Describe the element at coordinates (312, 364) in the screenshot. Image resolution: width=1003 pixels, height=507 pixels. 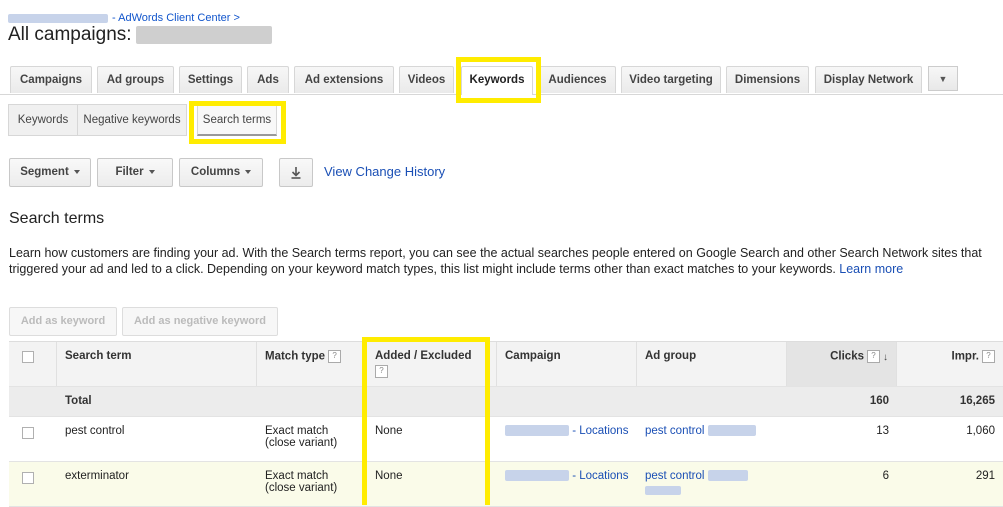
I see `header-match-type: Match type?` at that location.